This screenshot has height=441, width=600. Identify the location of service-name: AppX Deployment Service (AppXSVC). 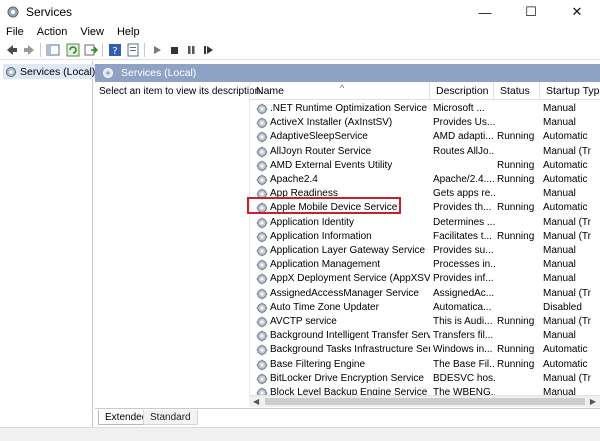
(350, 279).